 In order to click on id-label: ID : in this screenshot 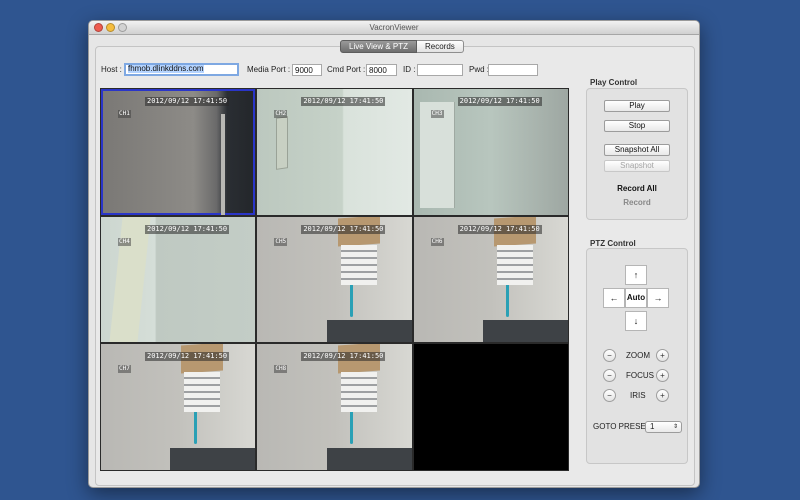, I will do `click(409, 69)`.